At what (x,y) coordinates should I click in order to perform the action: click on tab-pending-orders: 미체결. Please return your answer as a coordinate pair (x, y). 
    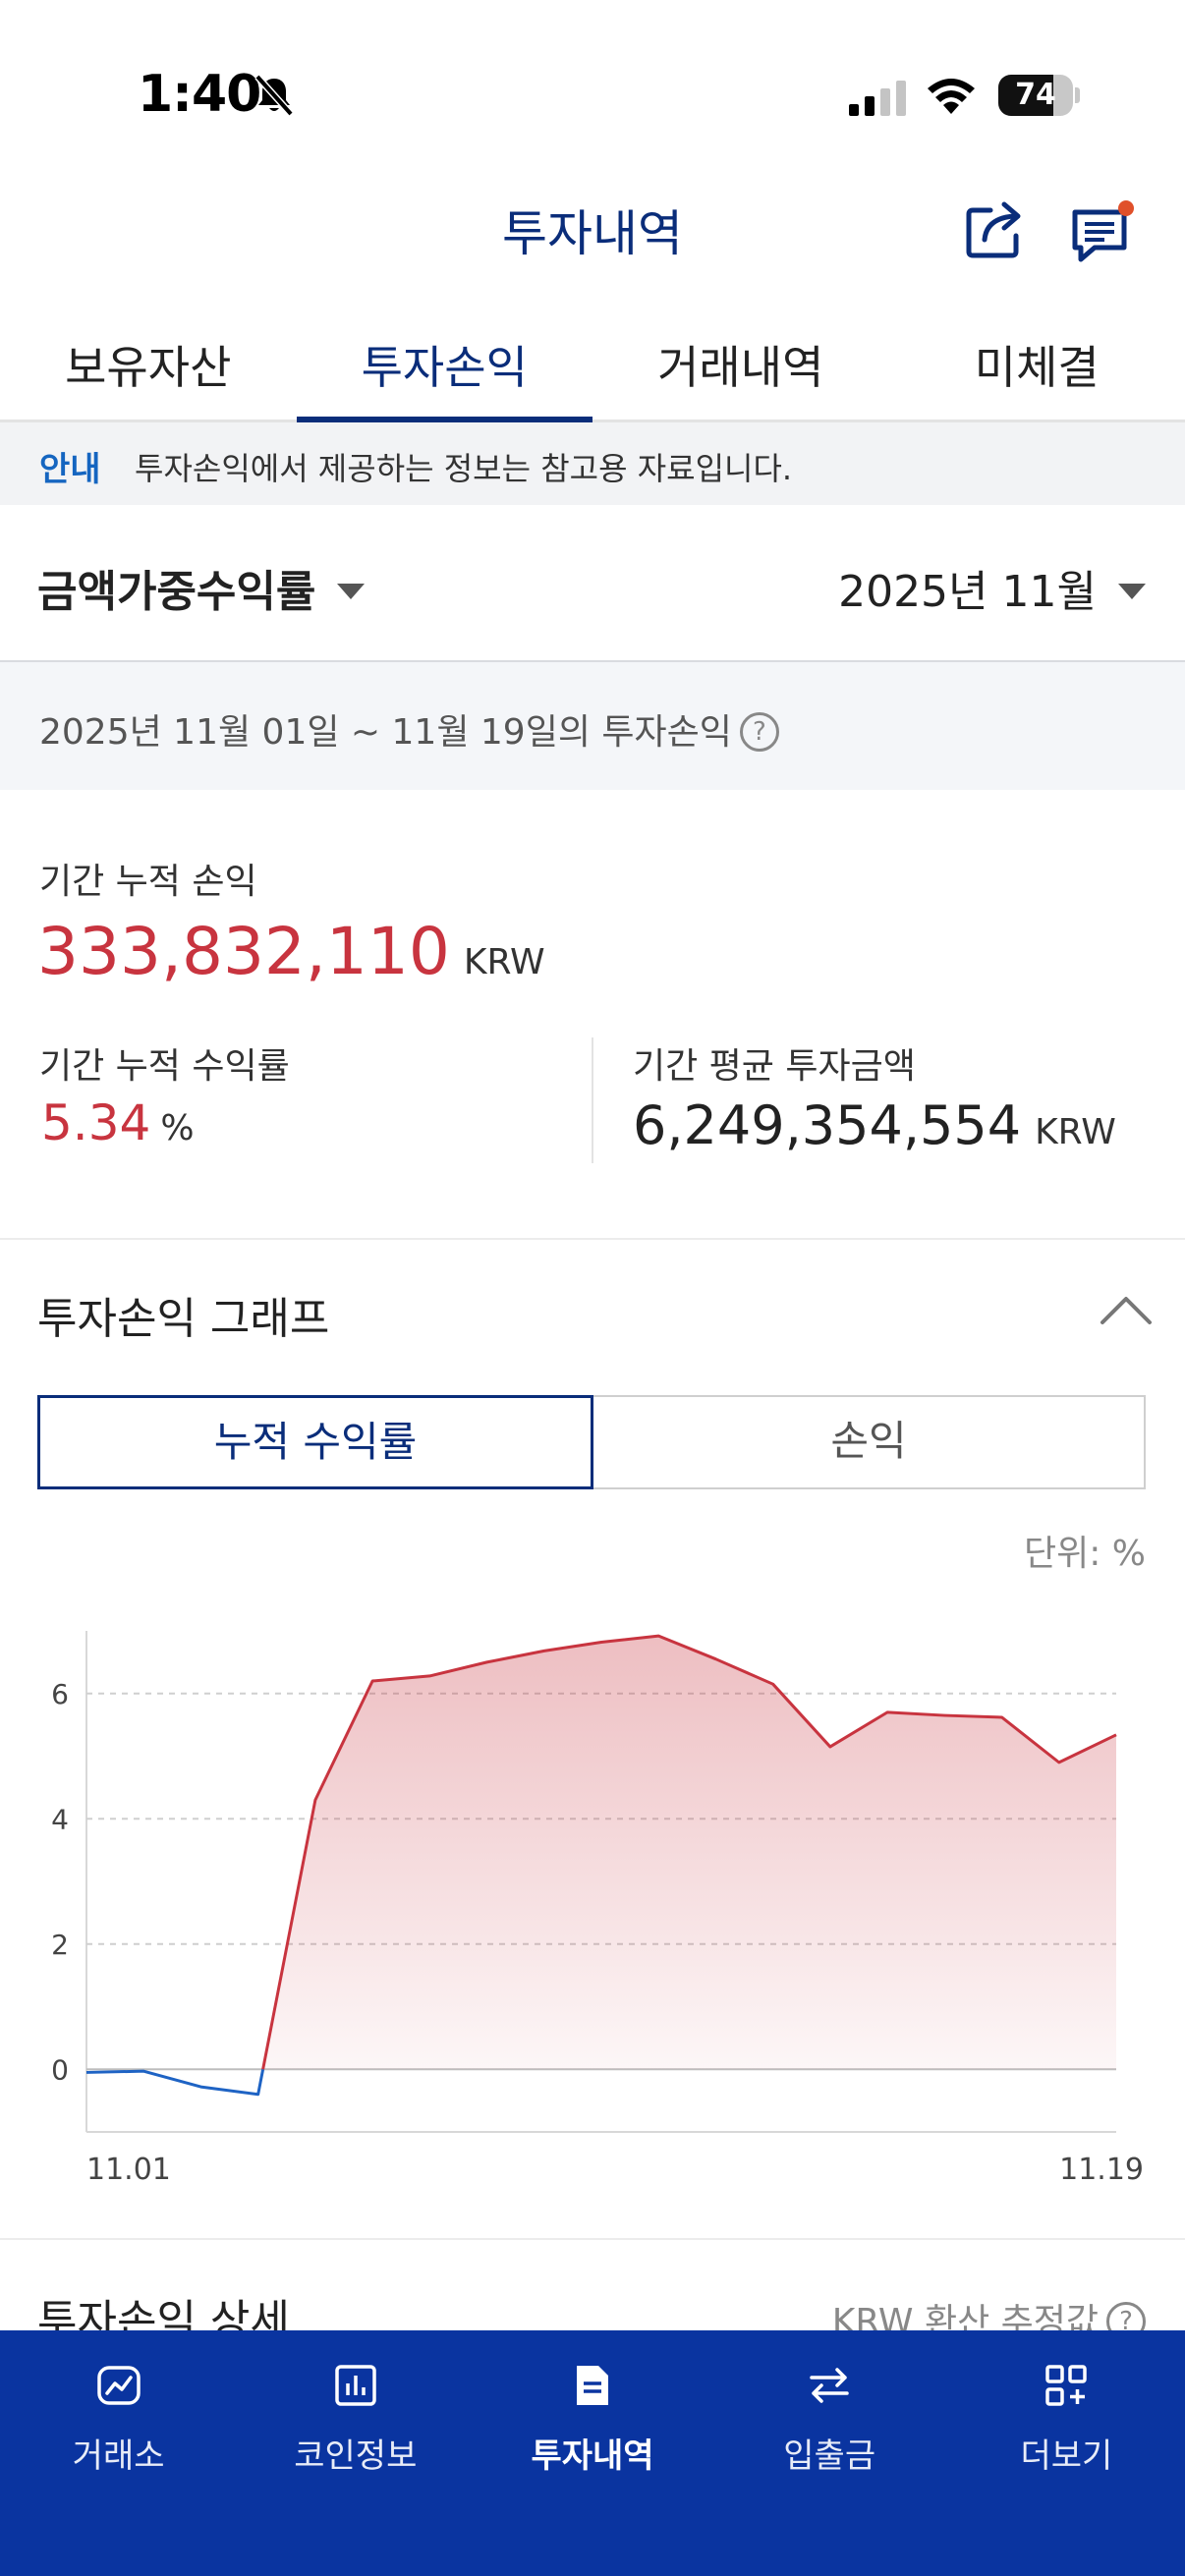
    Looking at the image, I should click on (1037, 367).